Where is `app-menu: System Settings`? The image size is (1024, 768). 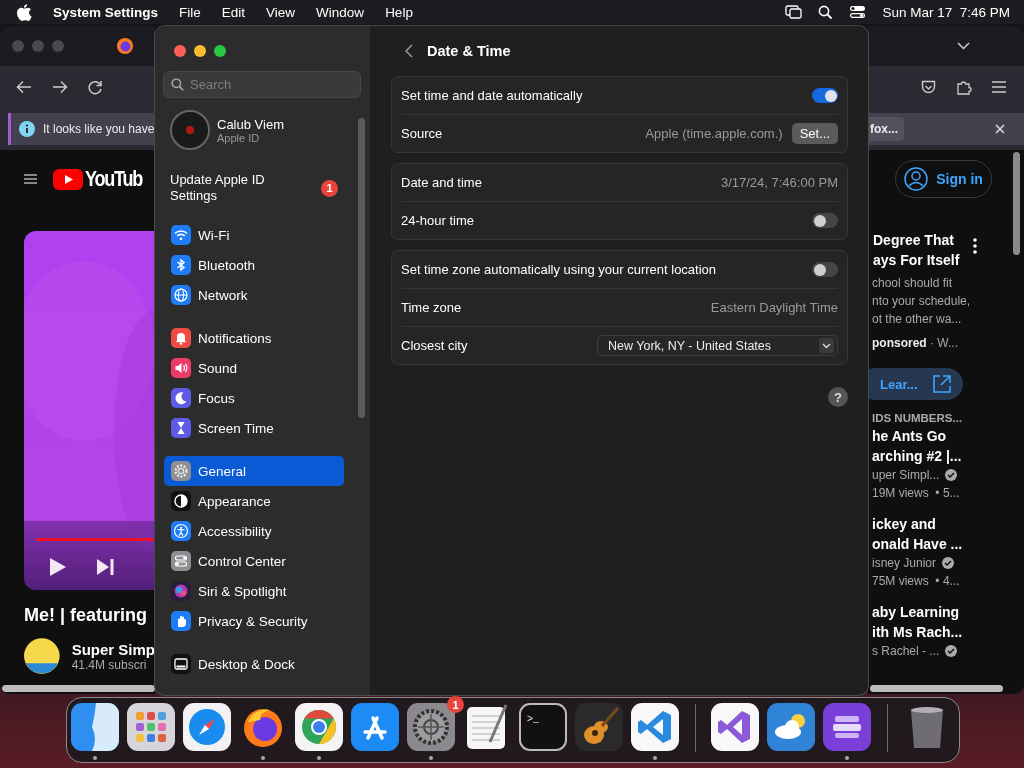
app-menu: System Settings is located at coordinates (106, 12).